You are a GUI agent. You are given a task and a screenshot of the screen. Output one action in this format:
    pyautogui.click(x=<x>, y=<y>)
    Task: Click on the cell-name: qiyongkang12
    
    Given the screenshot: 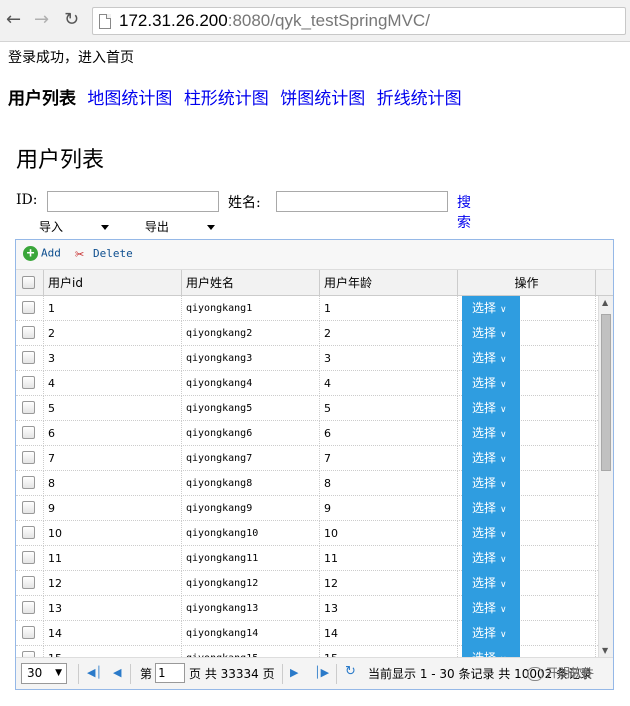 What is the action you would take?
    pyautogui.click(x=251, y=583)
    